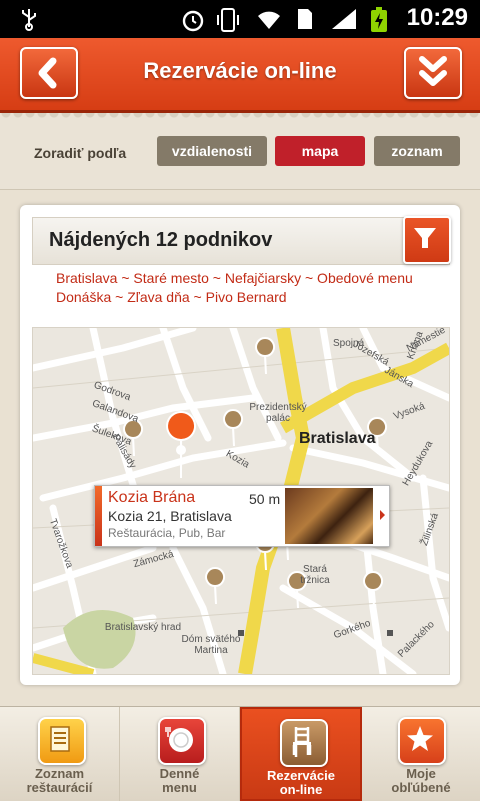 Image resolution: width=480 pixels, height=801 pixels. I want to click on alarm-icon, so click(193, 21).